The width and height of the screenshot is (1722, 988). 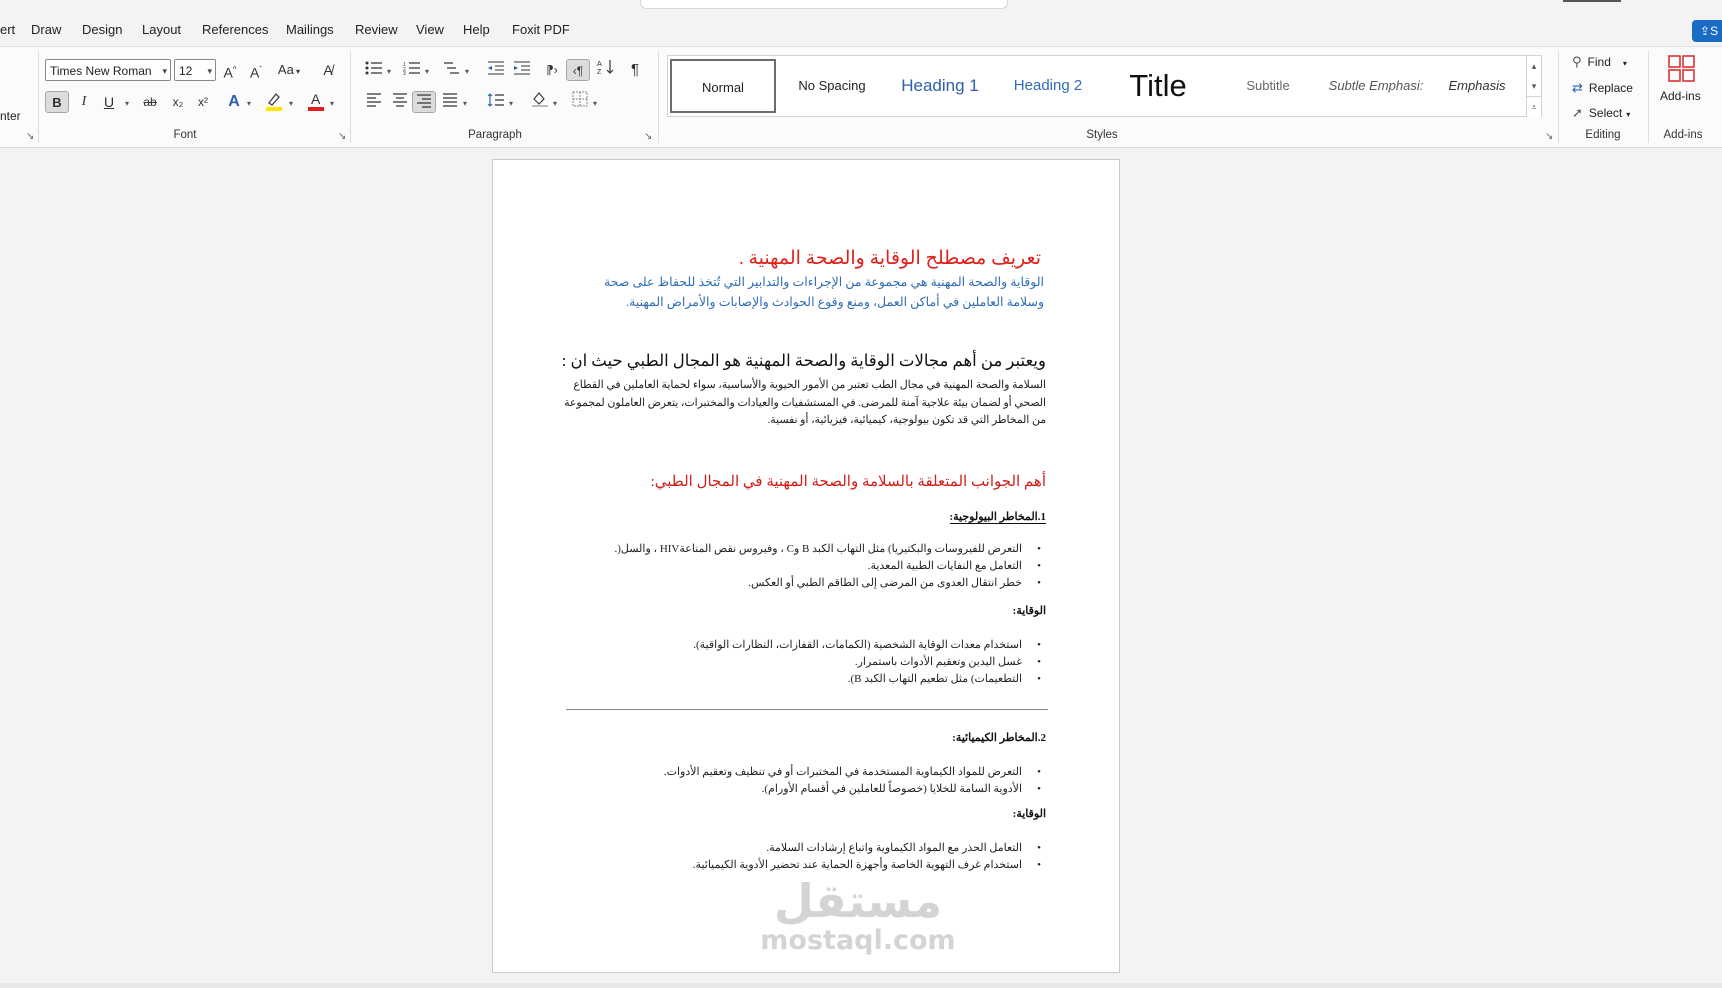 What do you see at coordinates (1029, 611) in the screenshot?
I see `prevention-heading-1: الوقاية:` at bounding box center [1029, 611].